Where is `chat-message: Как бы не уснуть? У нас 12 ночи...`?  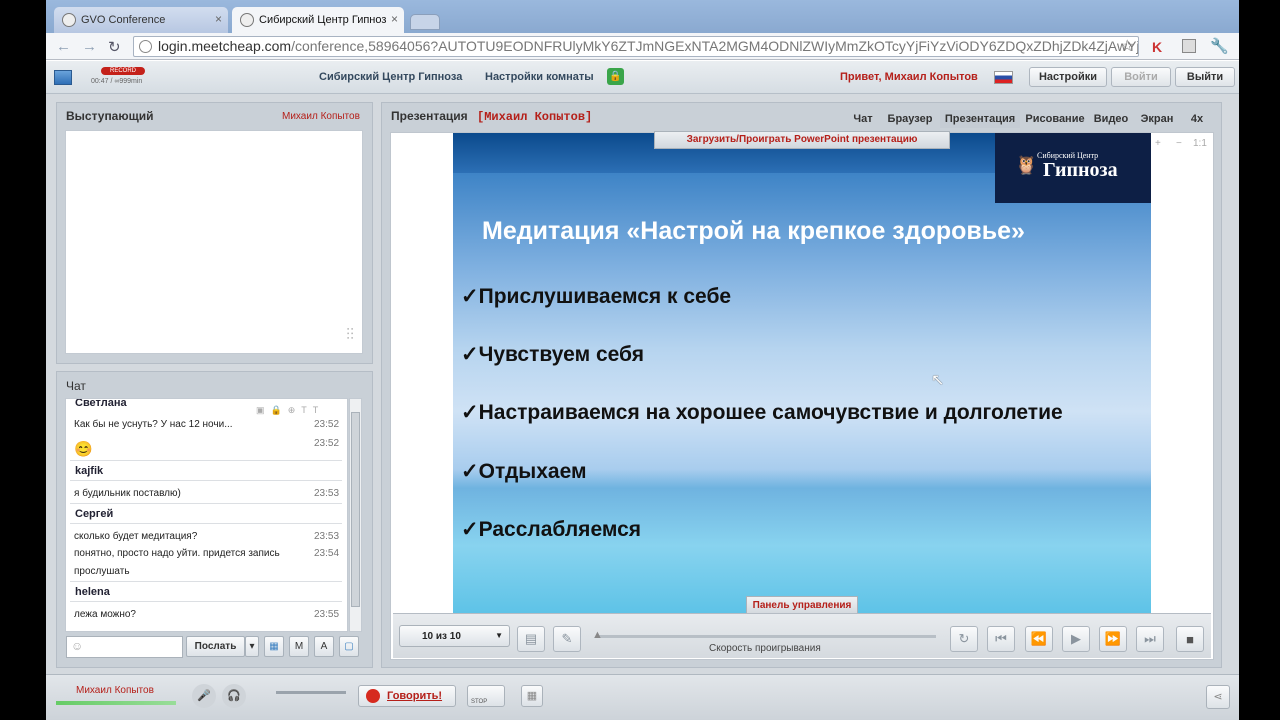 chat-message: Как бы не уснуть? У нас 12 ночи... is located at coordinates (153, 424).